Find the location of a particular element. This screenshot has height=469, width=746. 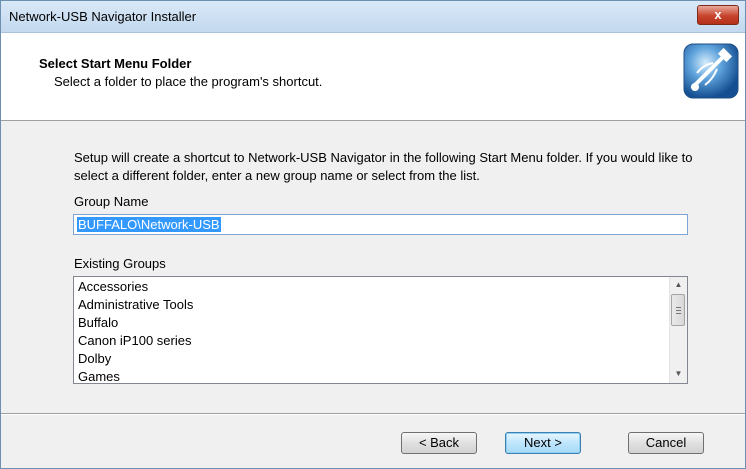

back-button: < Back is located at coordinates (439, 443).